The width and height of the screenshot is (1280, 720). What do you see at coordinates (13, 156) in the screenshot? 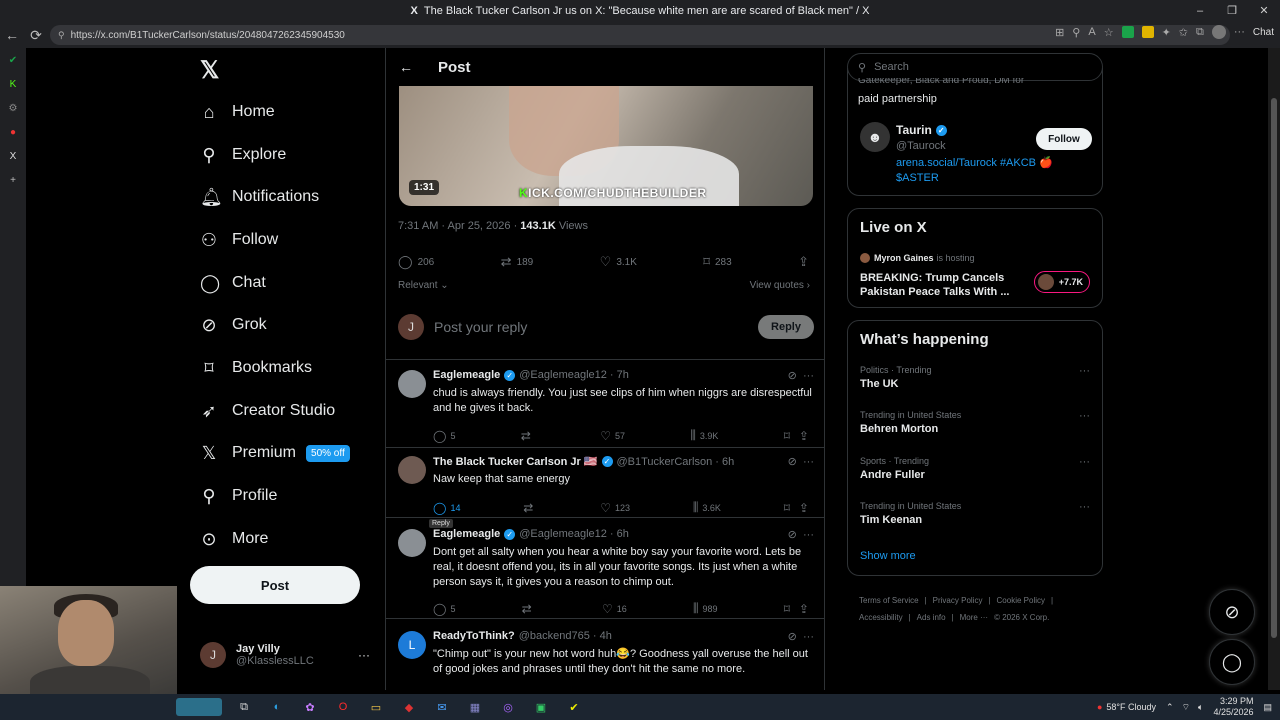
I see `sidebar-x-icon: X` at bounding box center [13, 156].